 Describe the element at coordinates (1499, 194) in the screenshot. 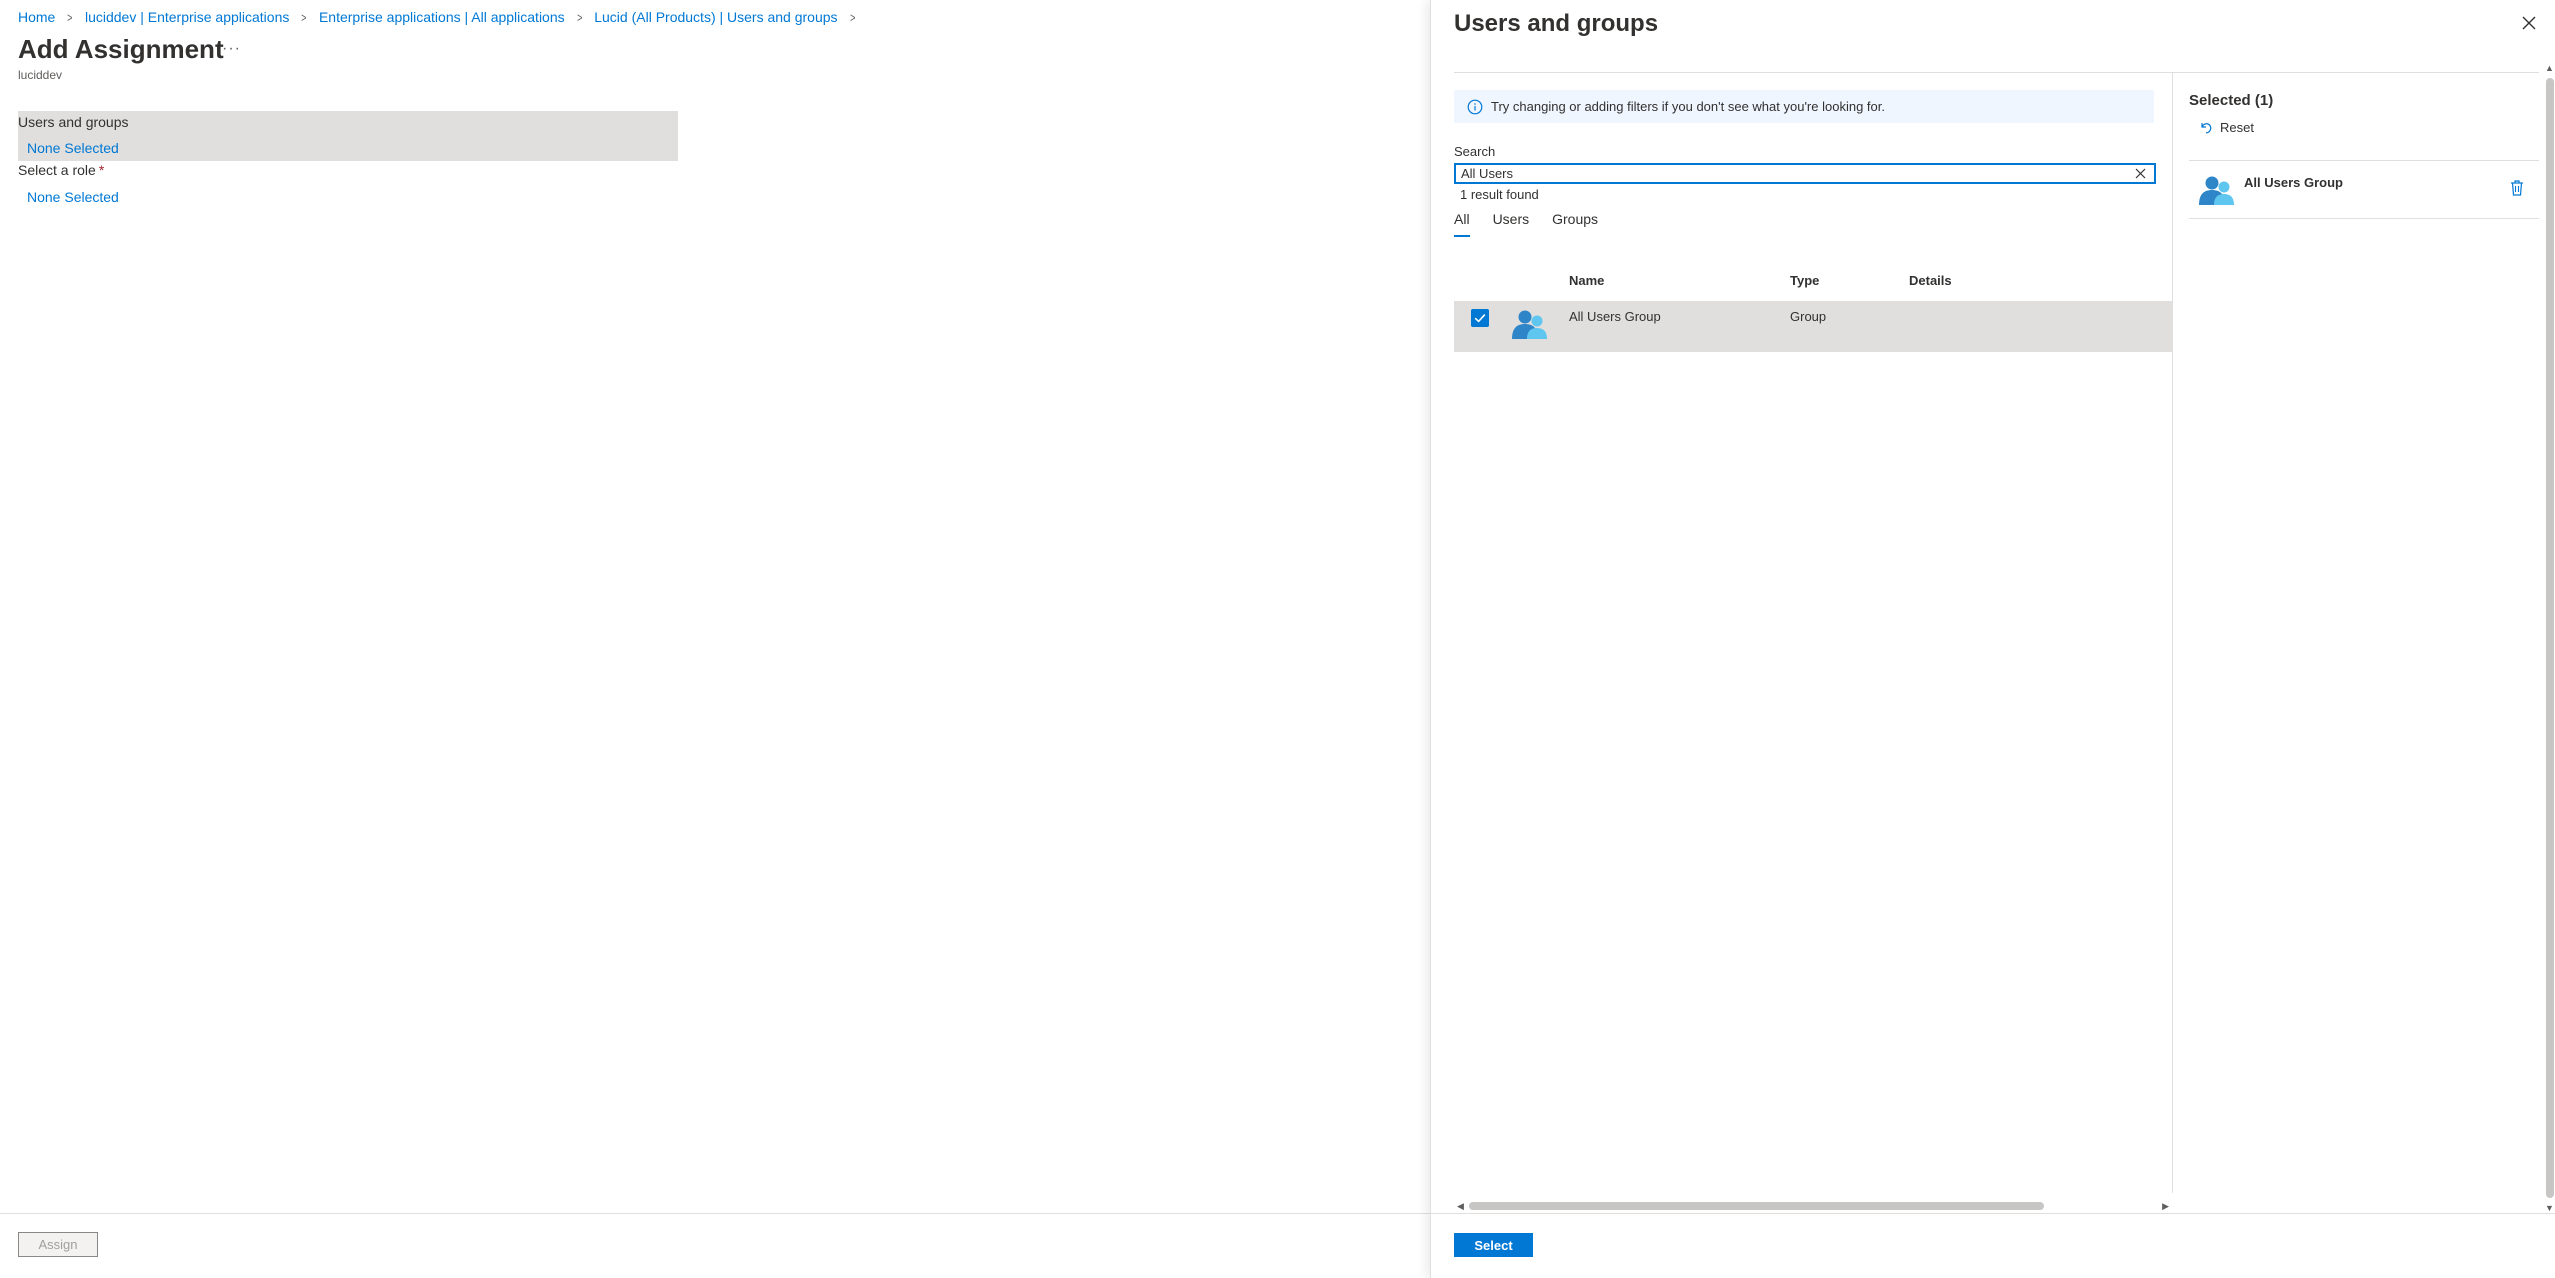

I see `result-count: 1 result found` at that location.